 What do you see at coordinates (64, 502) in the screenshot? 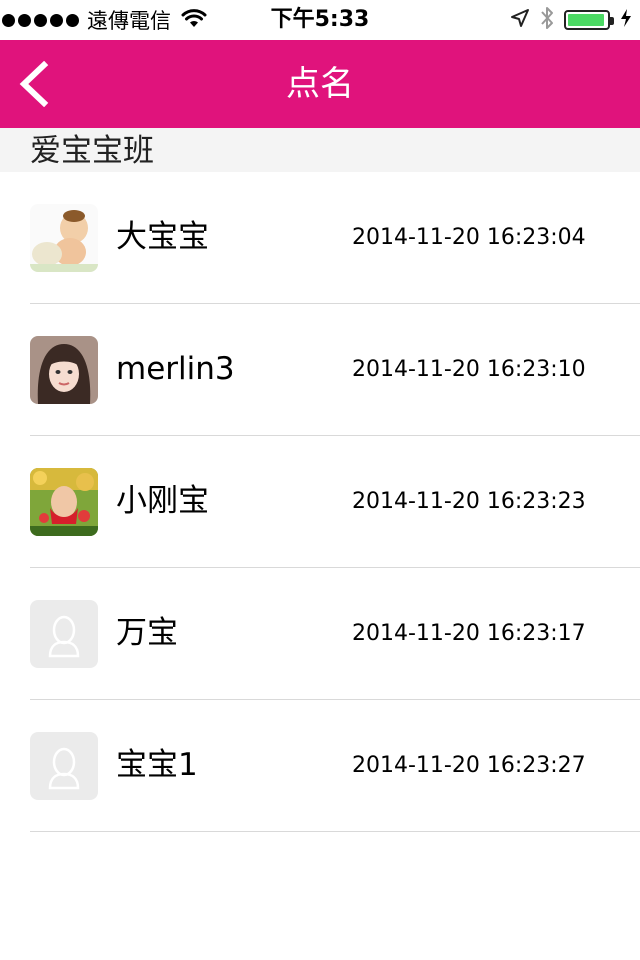
I see `avatar-flower-photo` at bounding box center [64, 502].